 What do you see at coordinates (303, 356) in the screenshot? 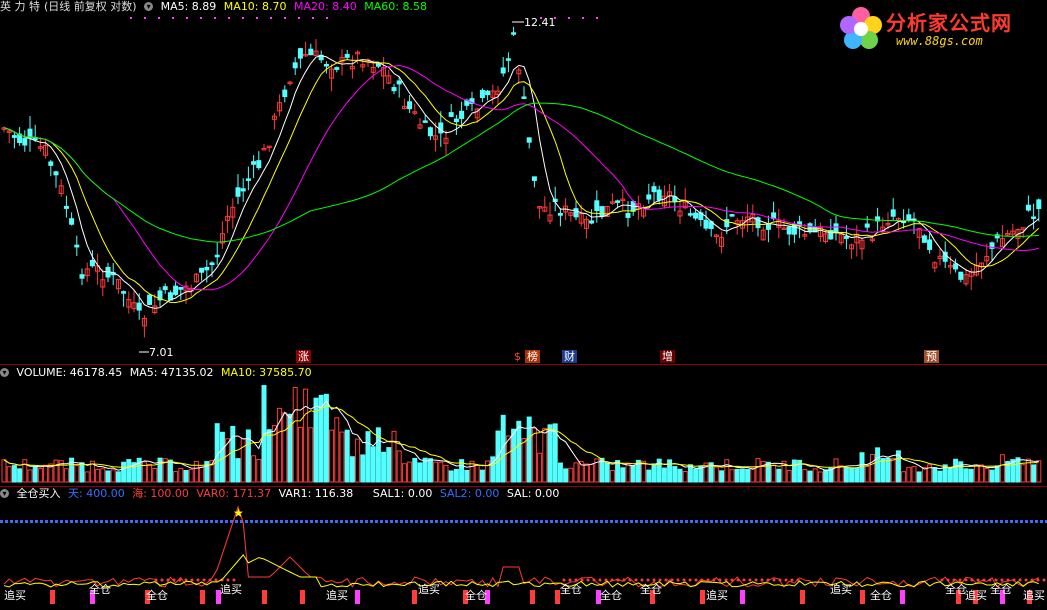
I see `event-flag-limit-up: 涨` at bounding box center [303, 356].